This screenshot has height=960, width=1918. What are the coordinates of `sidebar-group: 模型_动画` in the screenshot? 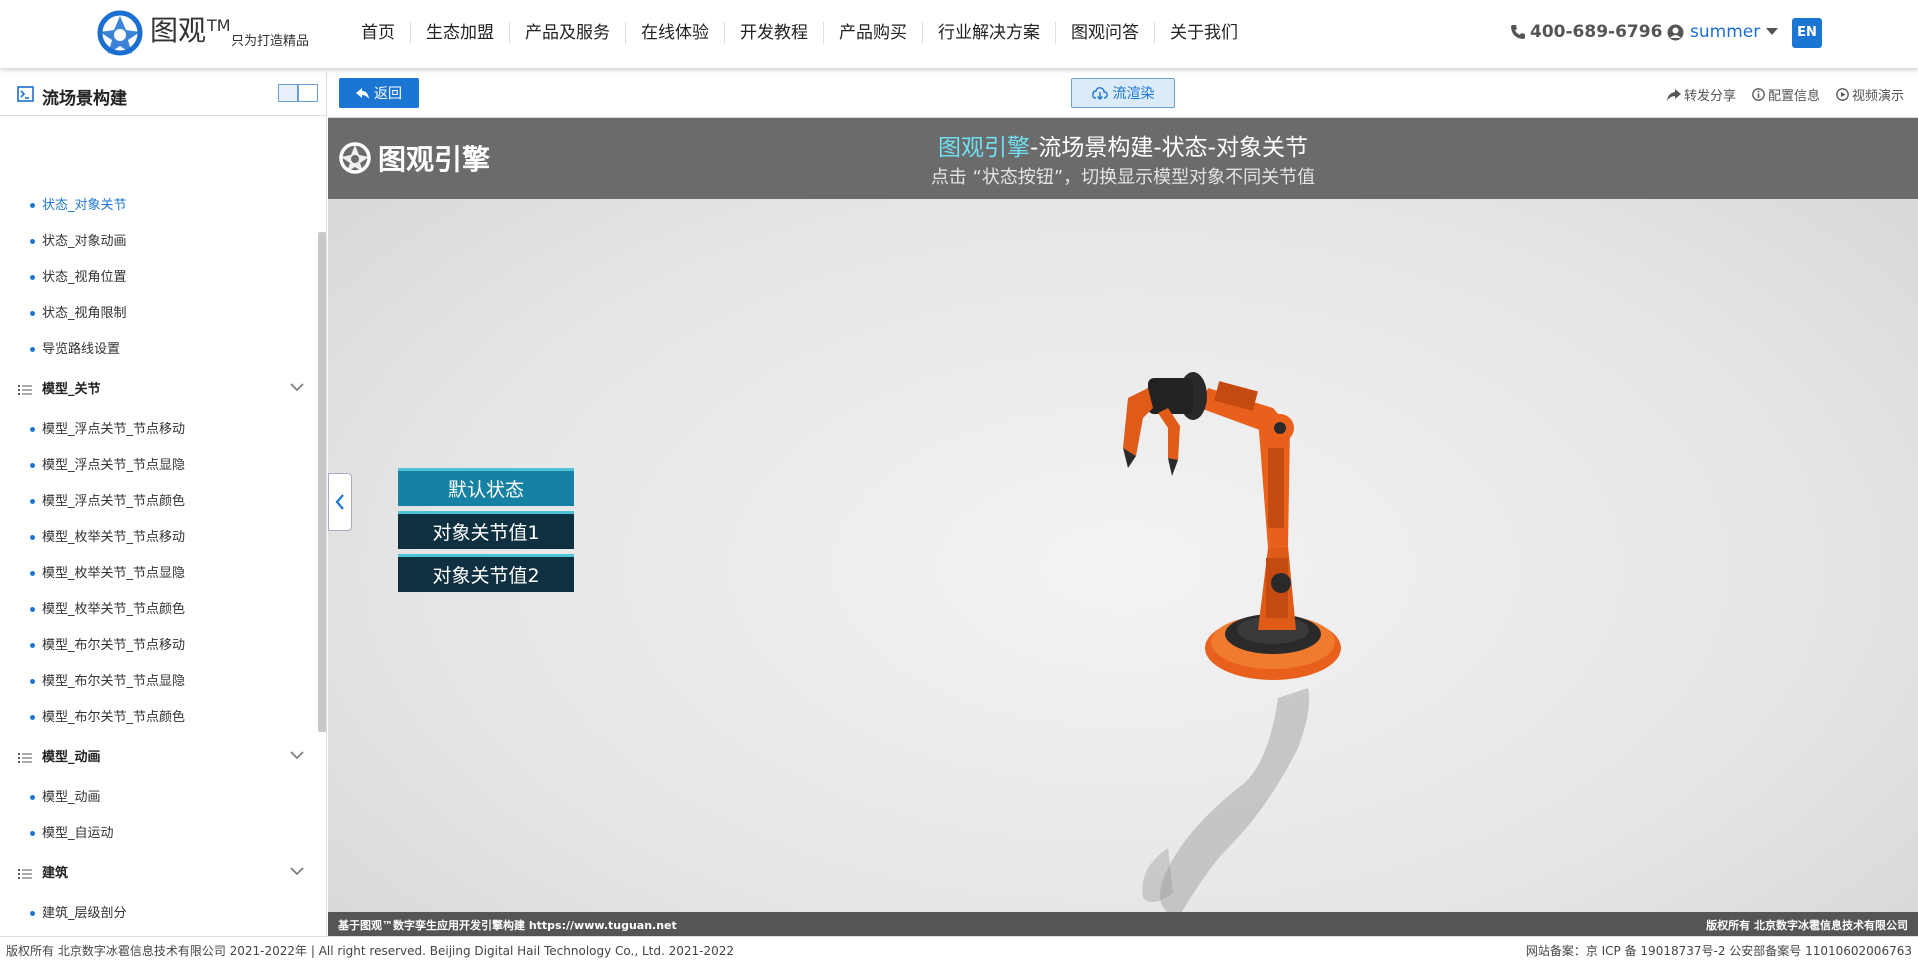 It's located at (159, 758).